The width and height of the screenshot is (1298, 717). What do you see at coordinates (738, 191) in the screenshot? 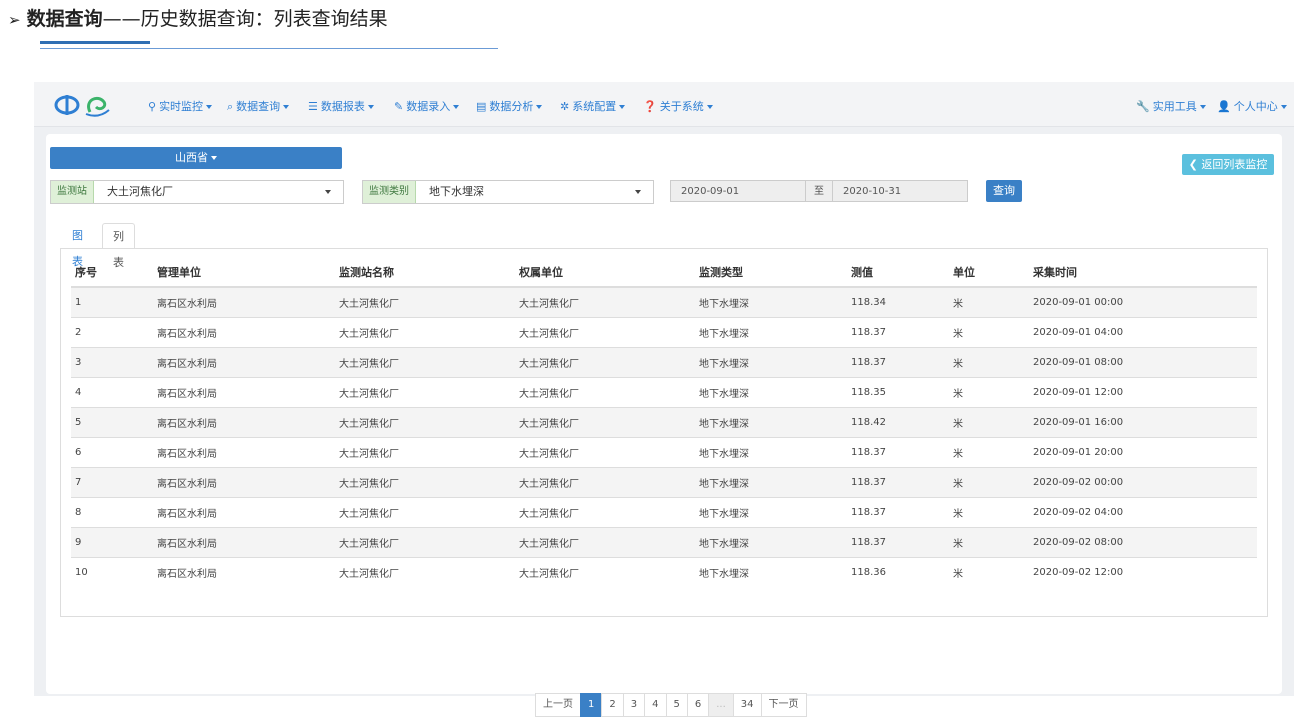
I see `date-from-input: 2020-09-01` at bounding box center [738, 191].